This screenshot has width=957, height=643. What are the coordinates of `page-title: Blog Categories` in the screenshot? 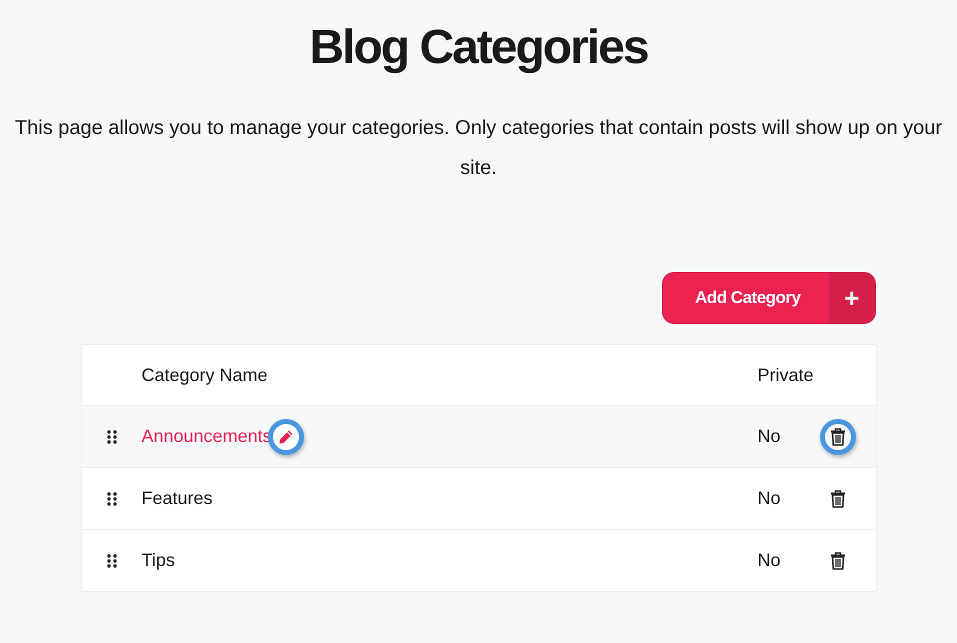 It's located at (478, 48).